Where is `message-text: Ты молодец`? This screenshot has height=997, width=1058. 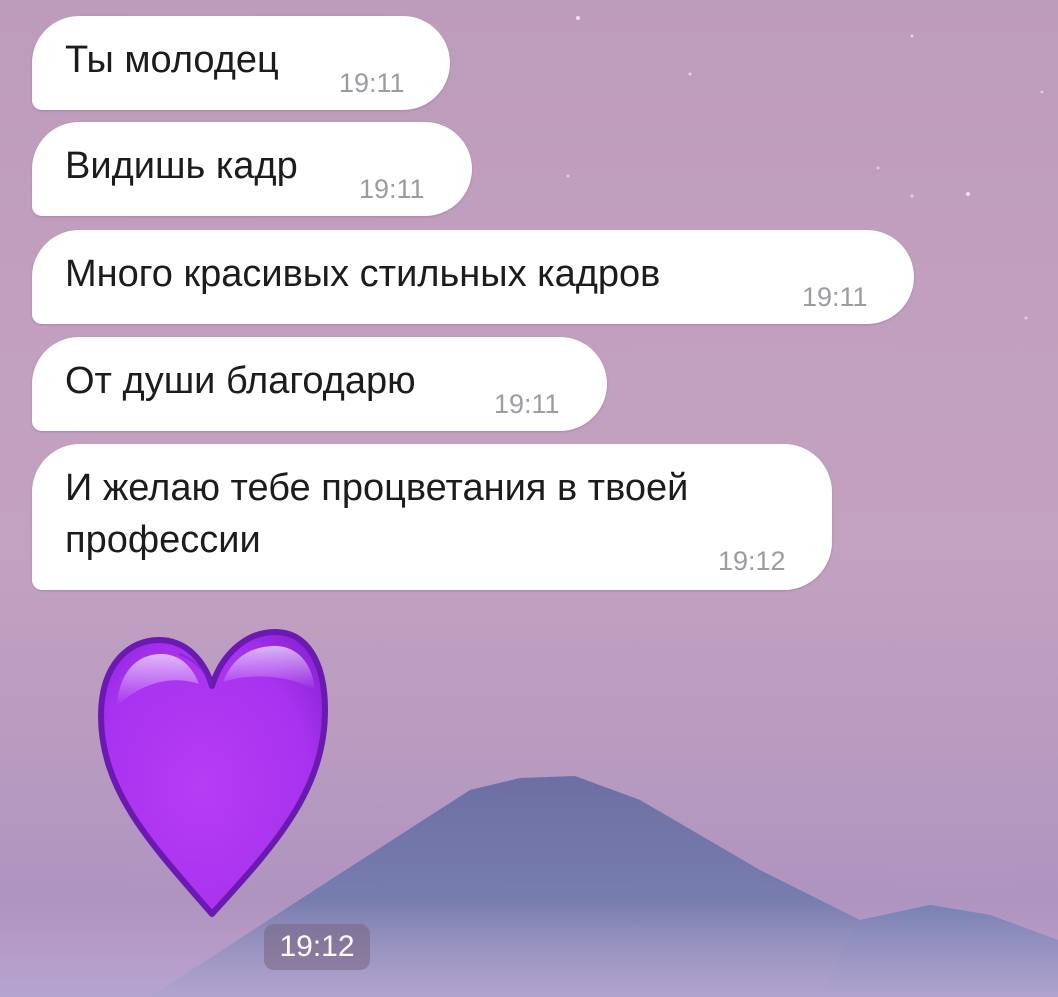
message-text: Ты молодец is located at coordinates (172, 60).